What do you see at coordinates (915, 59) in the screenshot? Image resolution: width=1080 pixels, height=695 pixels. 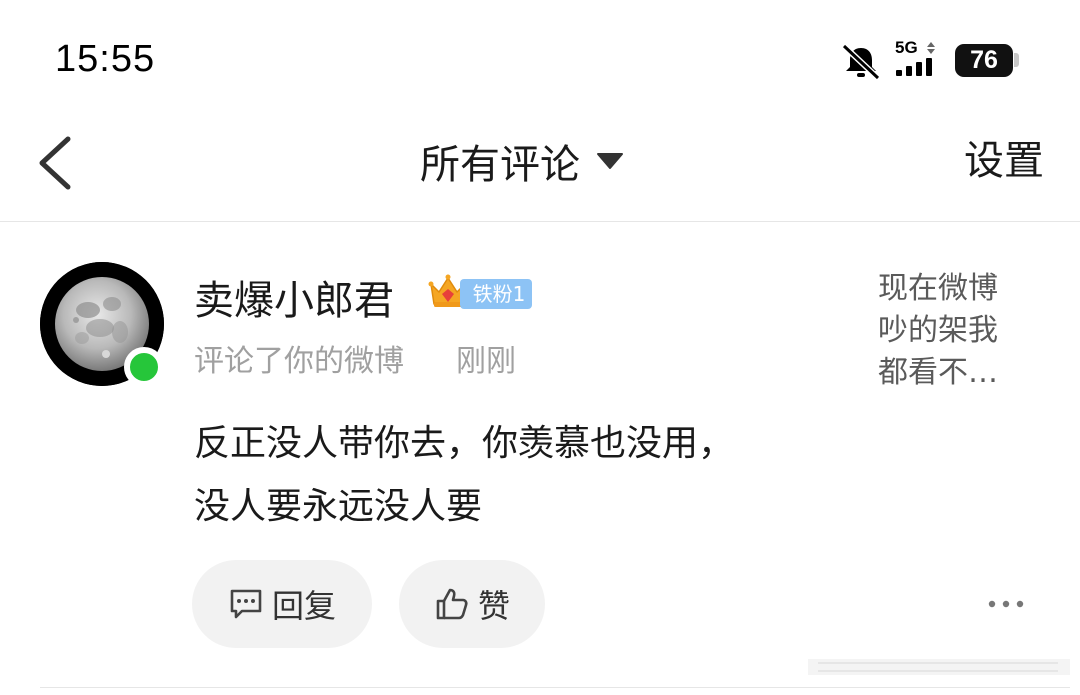 I see `signal-icon` at bounding box center [915, 59].